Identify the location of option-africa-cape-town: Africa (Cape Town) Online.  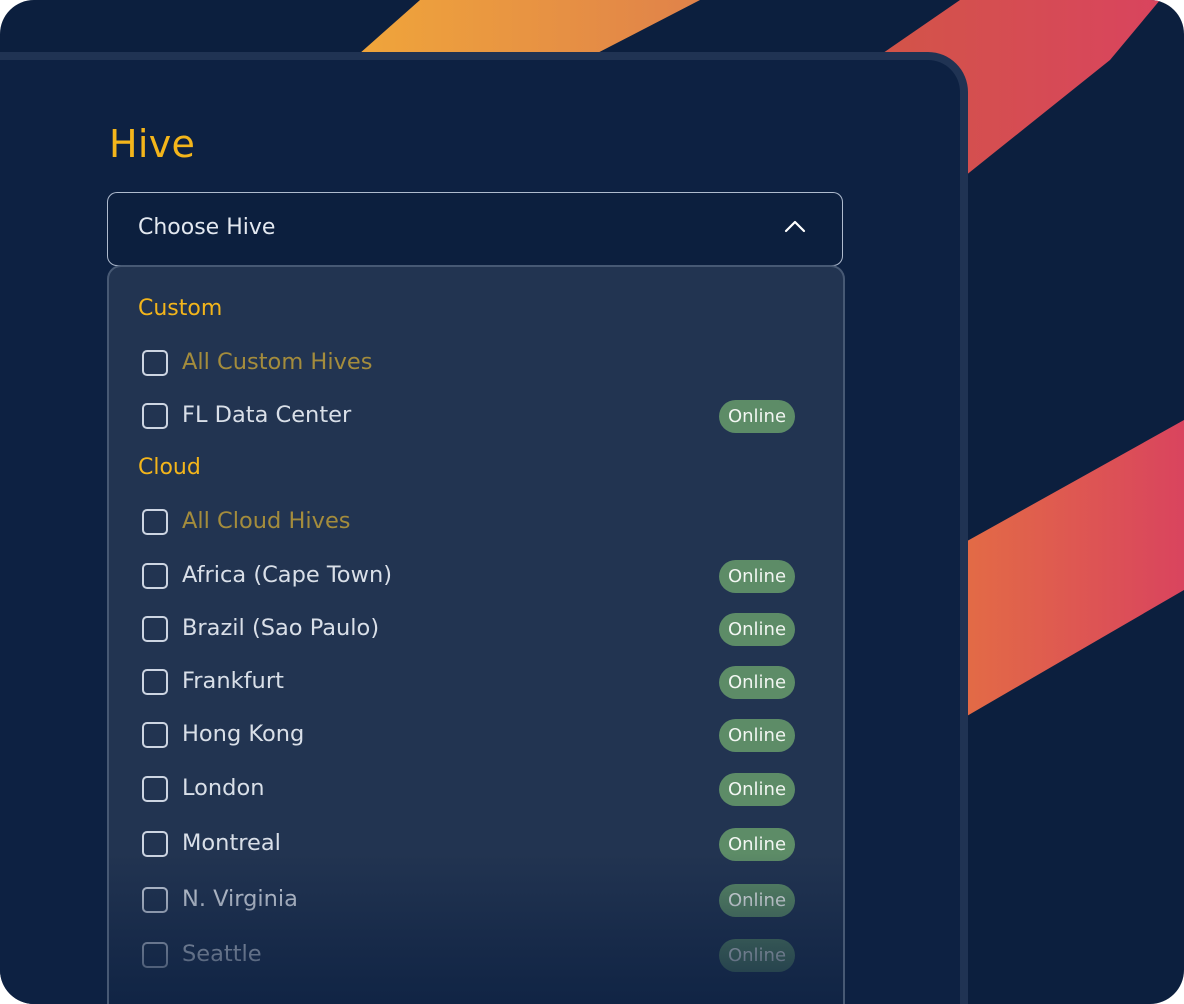
(470, 576).